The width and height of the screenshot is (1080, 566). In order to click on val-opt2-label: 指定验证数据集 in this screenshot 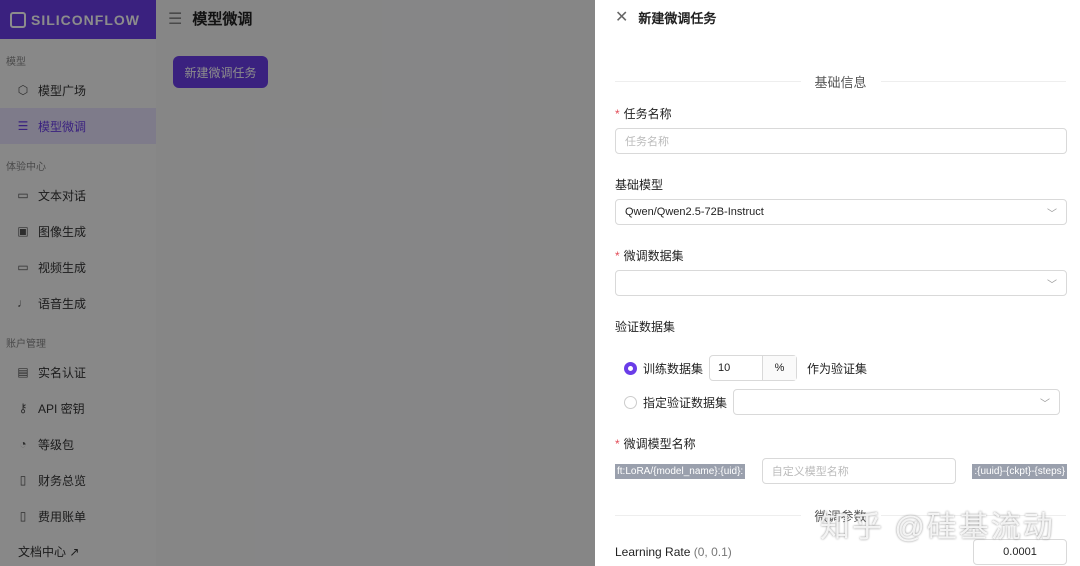, I will do `click(685, 402)`.